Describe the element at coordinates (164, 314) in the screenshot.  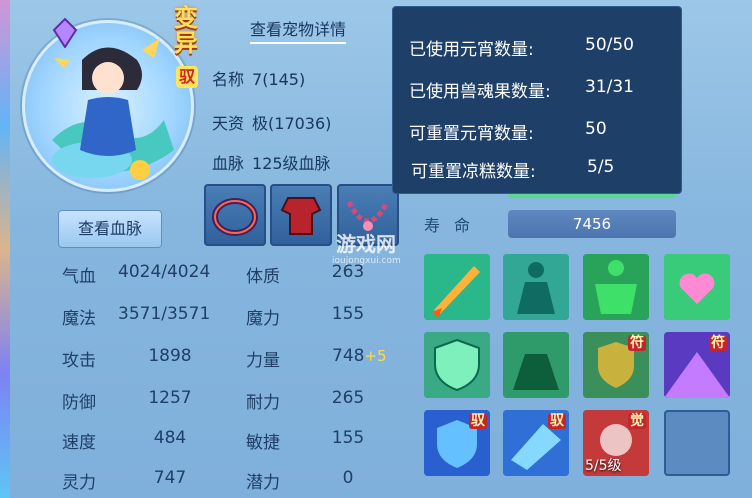
I see `mp-value: 3571/3571` at that location.